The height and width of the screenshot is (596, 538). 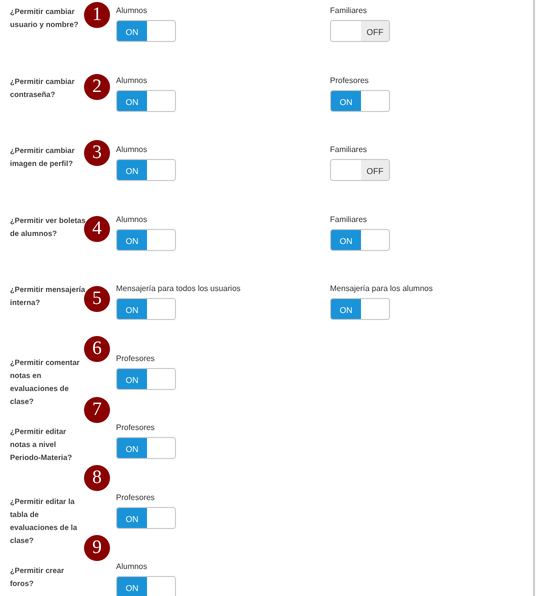 What do you see at coordinates (97, 15) in the screenshot?
I see `number-badge: 1` at bounding box center [97, 15].